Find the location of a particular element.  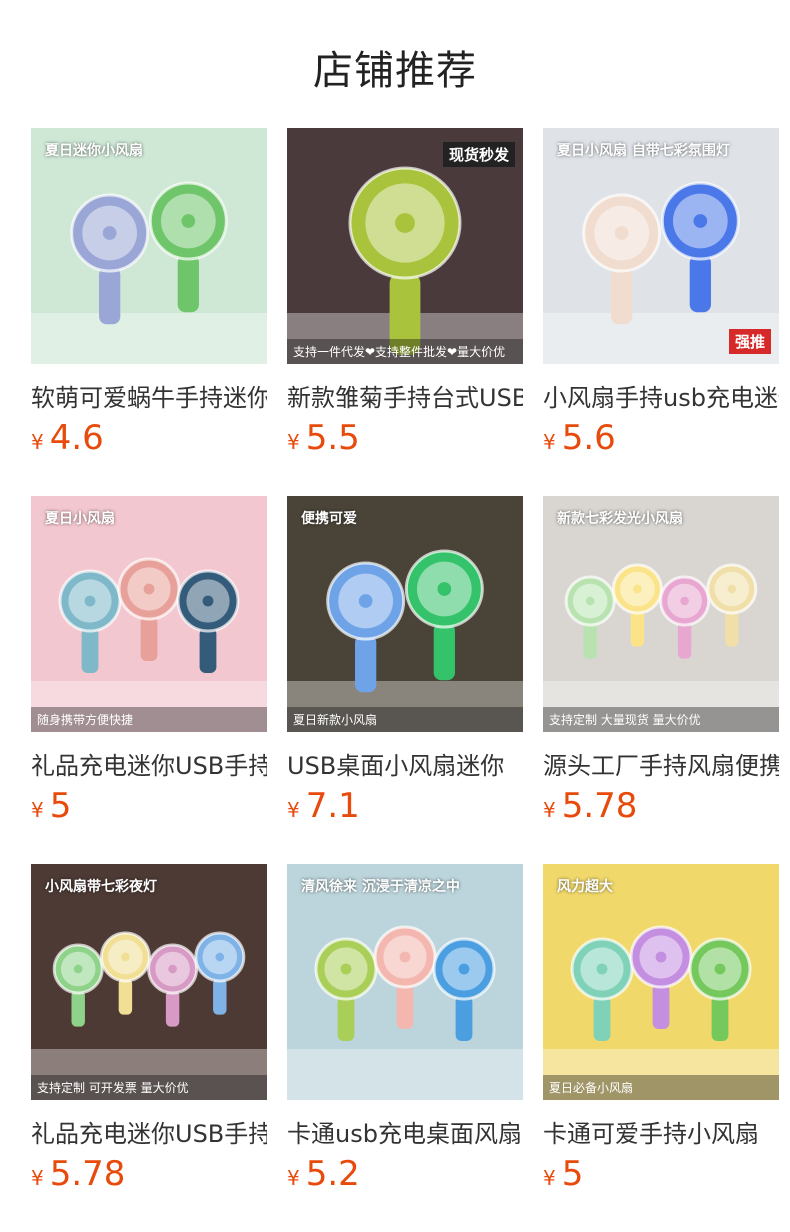

product-image: 夏日迷你小风扇 is located at coordinates (149, 246).